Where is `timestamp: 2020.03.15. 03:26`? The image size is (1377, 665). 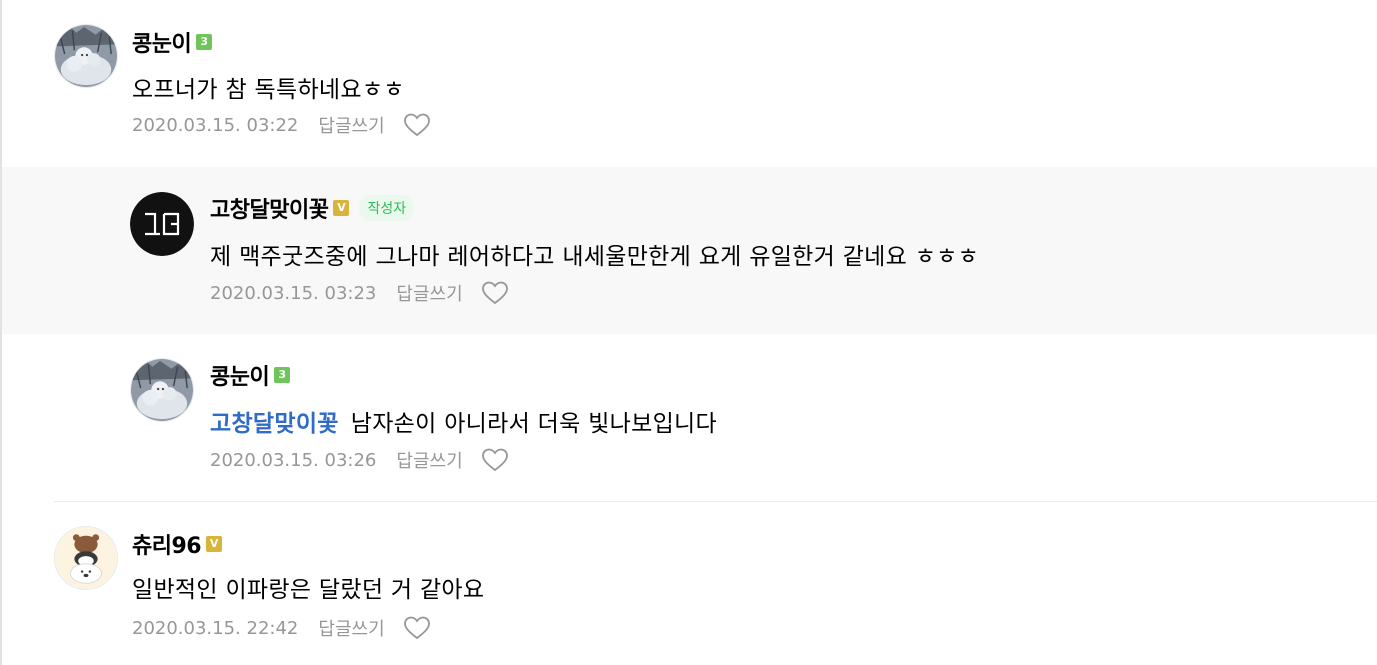 timestamp: 2020.03.15. 03:26 is located at coordinates (293, 460).